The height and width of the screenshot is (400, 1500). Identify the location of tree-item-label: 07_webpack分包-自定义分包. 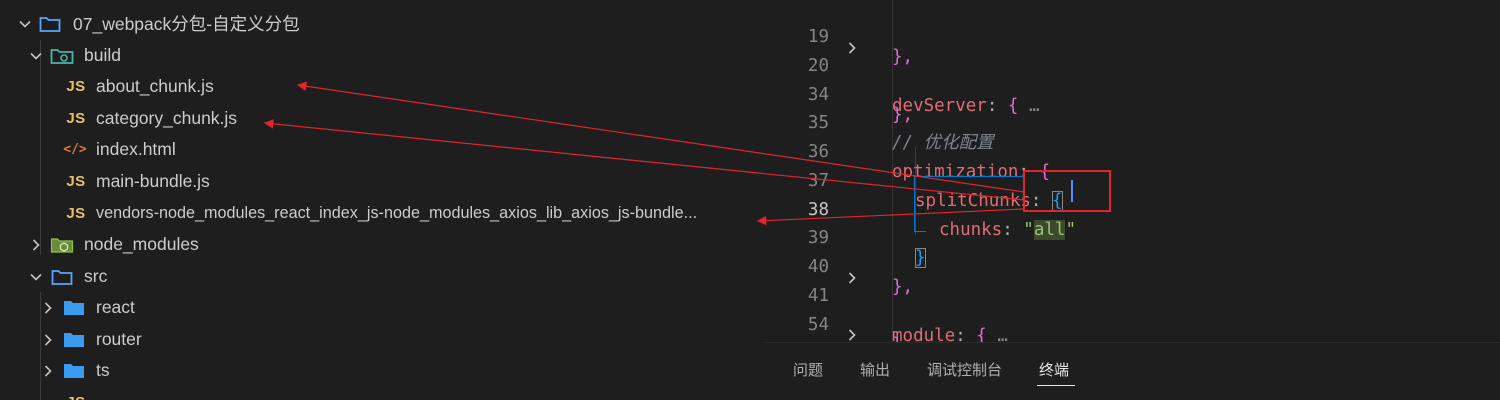
(186, 24).